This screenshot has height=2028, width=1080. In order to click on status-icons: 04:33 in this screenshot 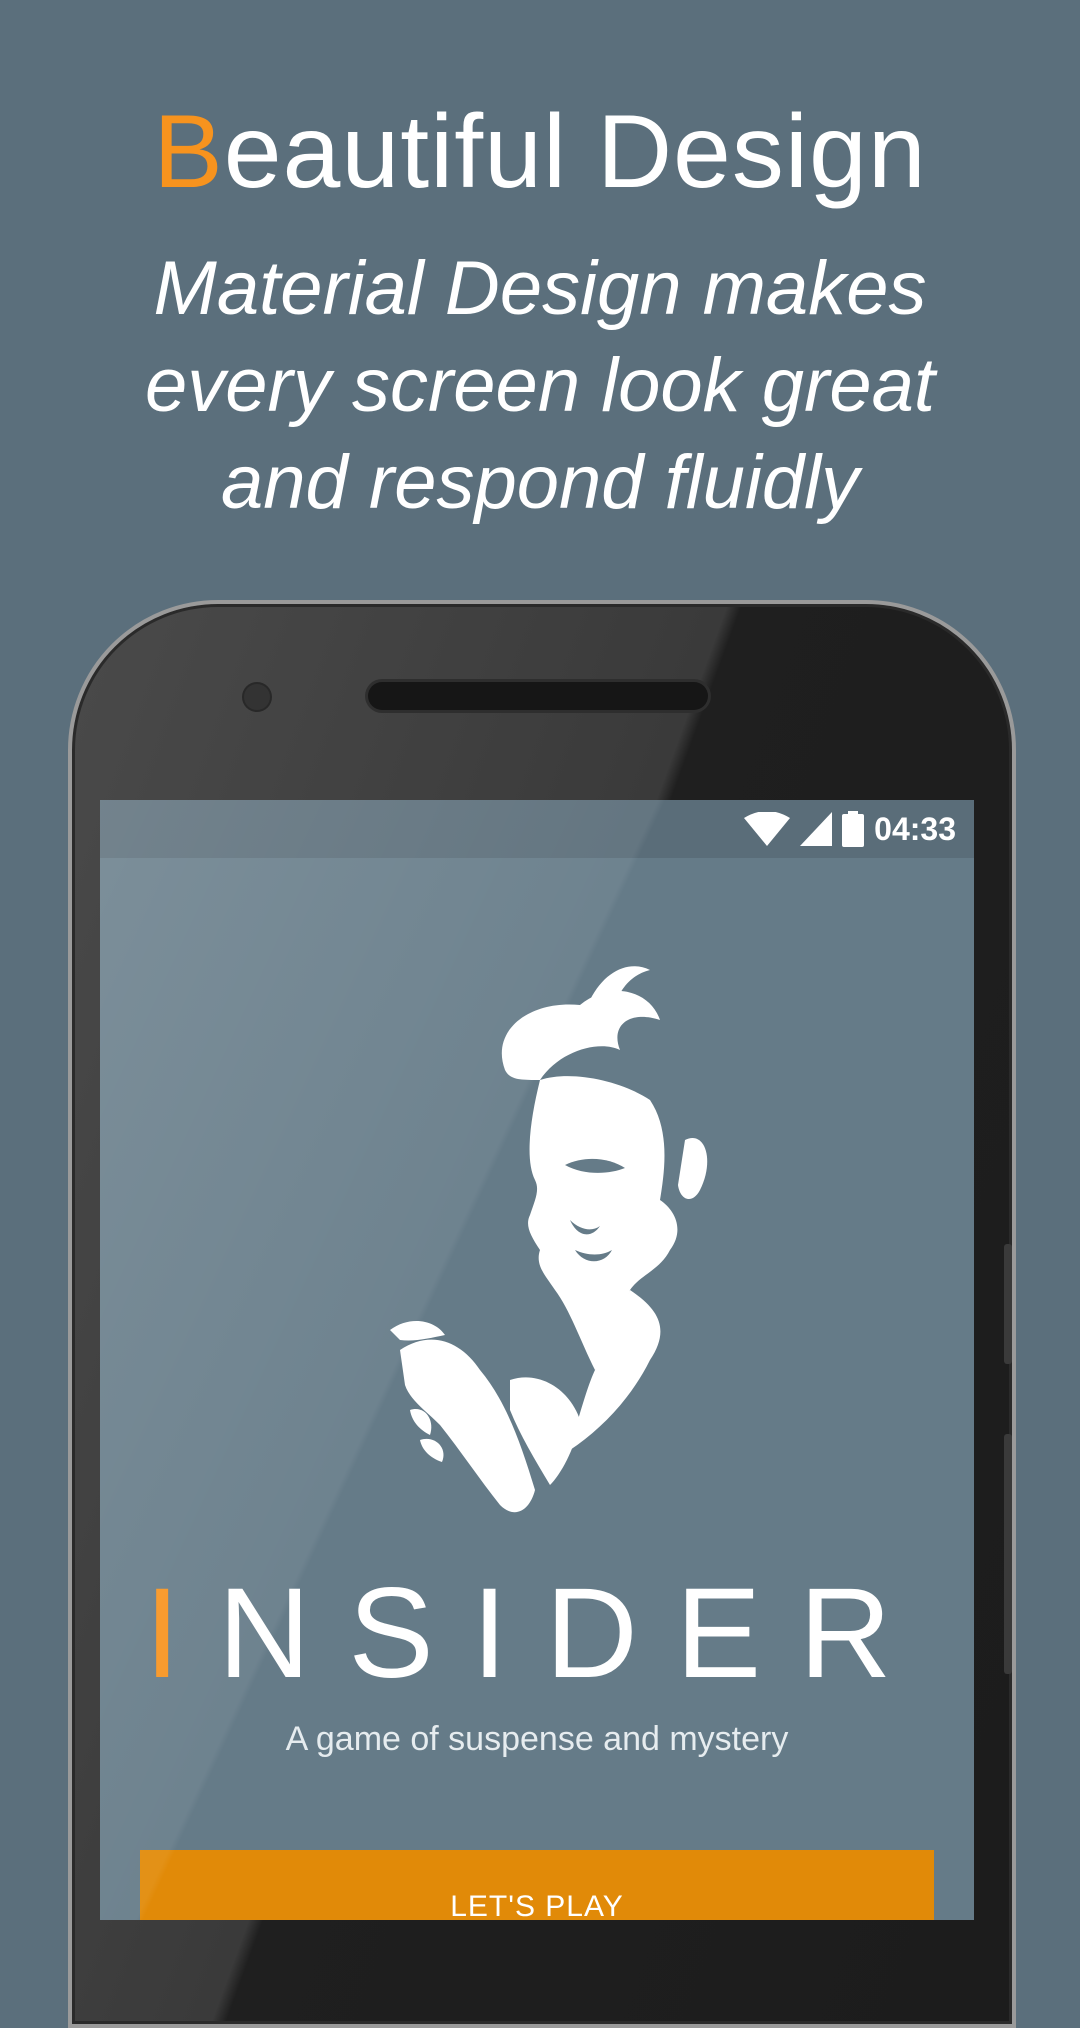, I will do `click(850, 829)`.